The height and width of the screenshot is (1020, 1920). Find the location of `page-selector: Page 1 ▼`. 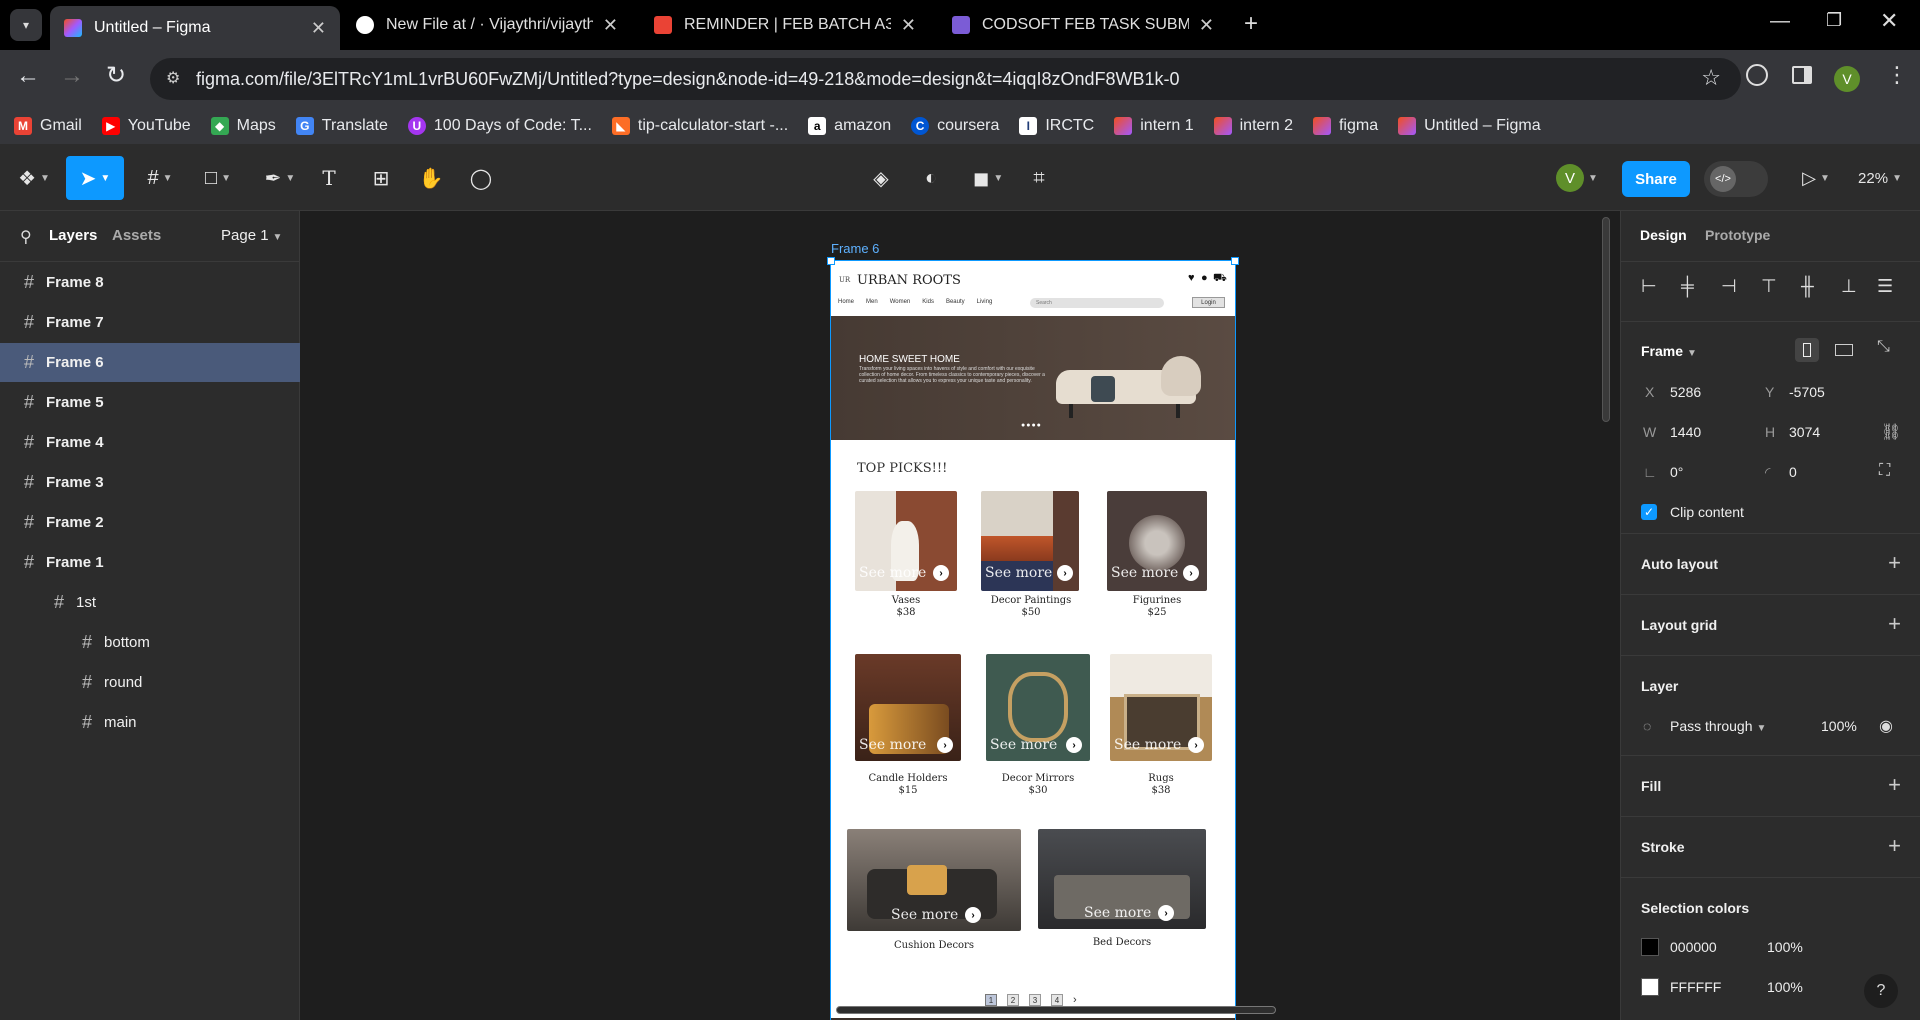

page-selector: Page 1 ▼ is located at coordinates (251, 235).